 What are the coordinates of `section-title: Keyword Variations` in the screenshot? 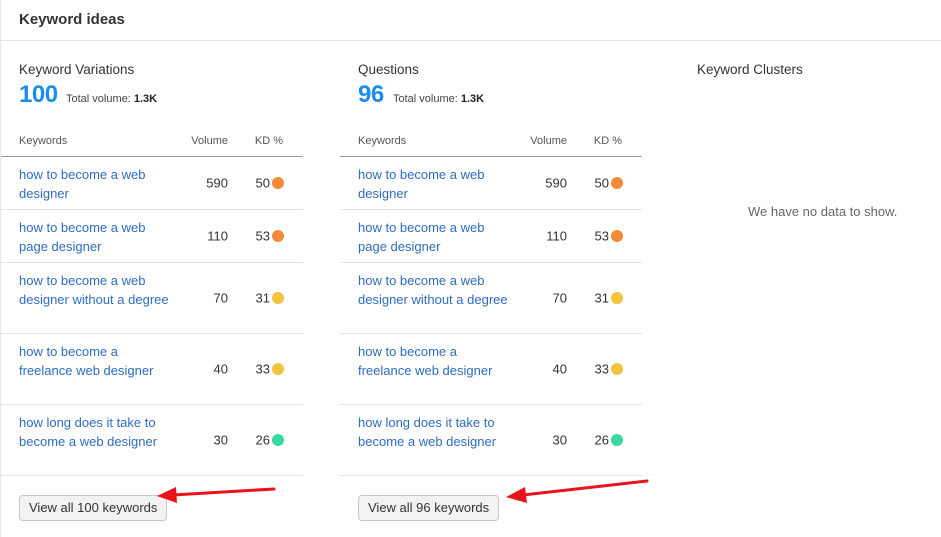 It's located at (77, 69).